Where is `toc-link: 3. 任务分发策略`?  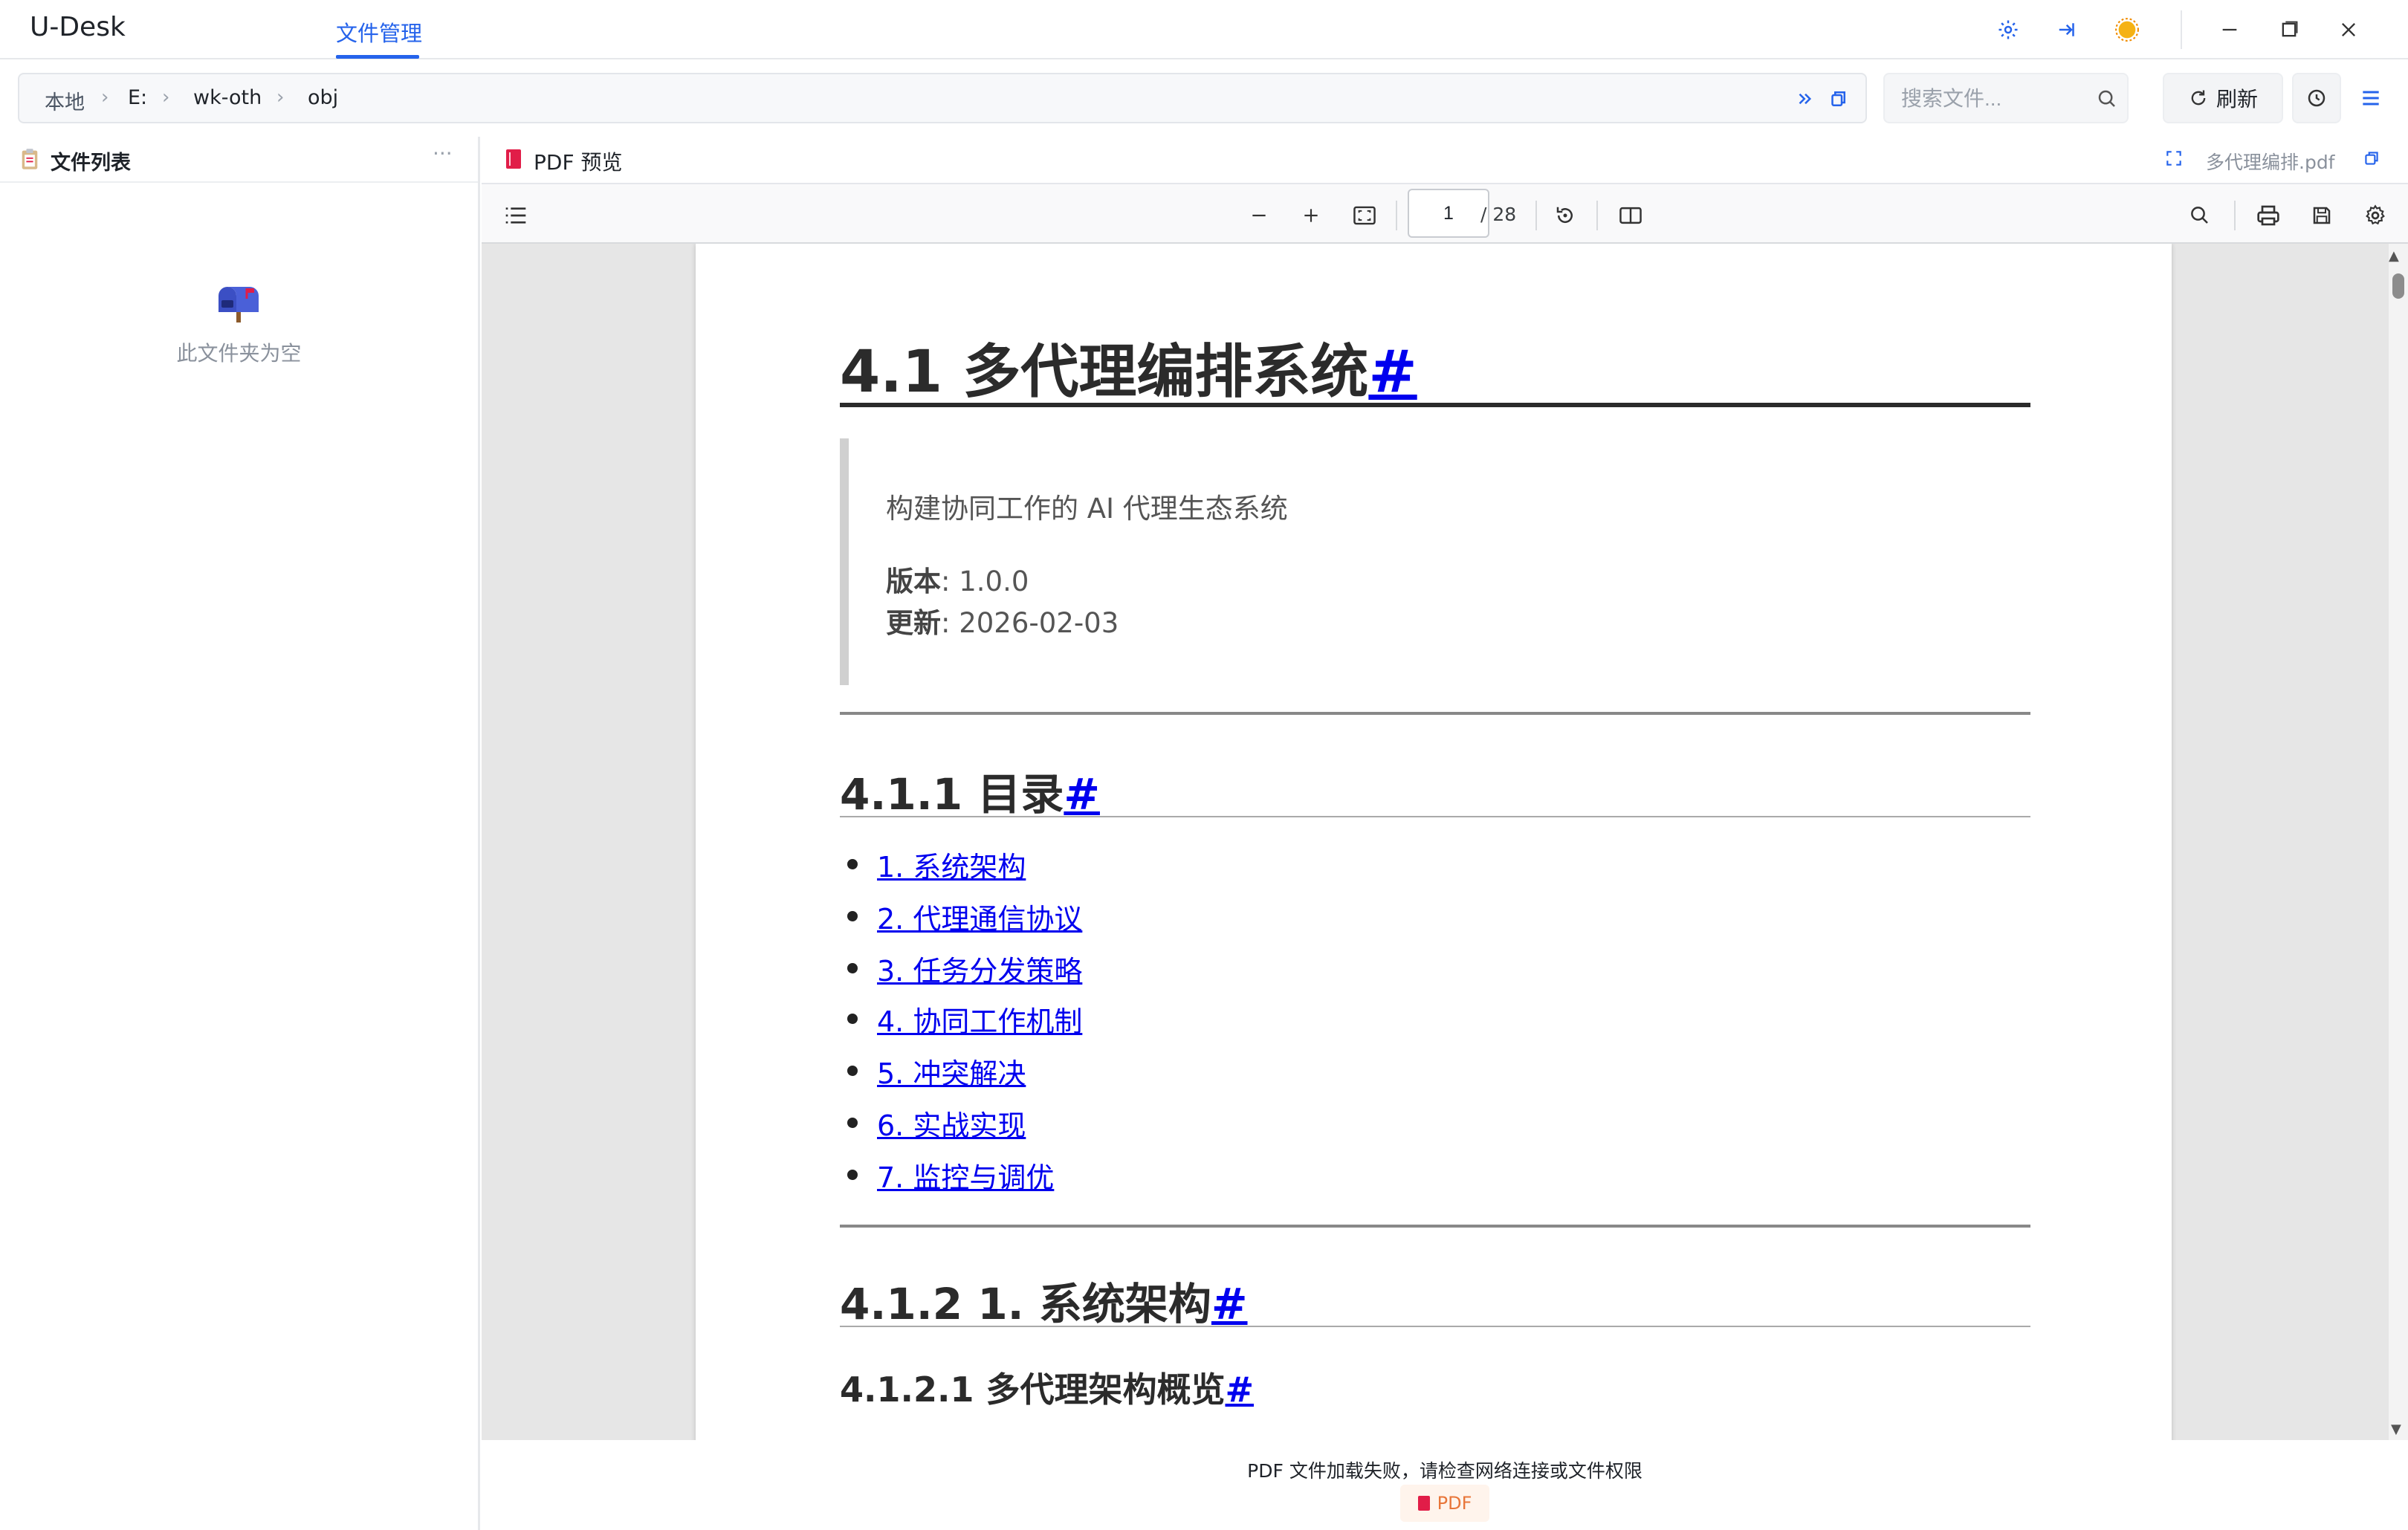
toc-link: 3. 任务分发策略 is located at coordinates (980, 971).